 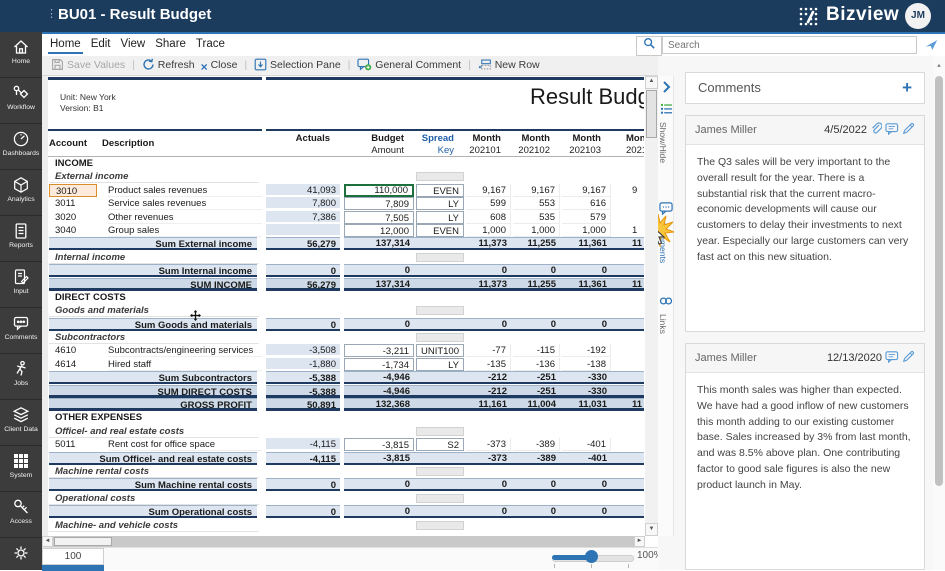 What do you see at coordinates (586, 230) in the screenshot?
I see `cell-month-202103: 1,000` at bounding box center [586, 230].